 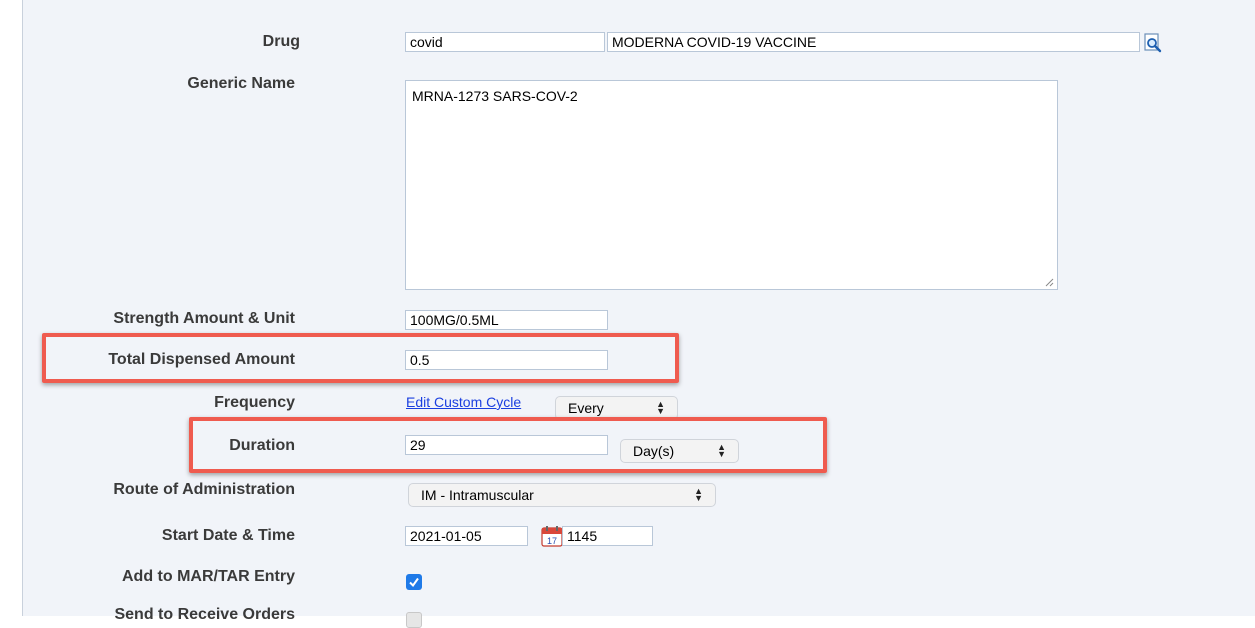 What do you see at coordinates (414, 620) in the screenshot?
I see `receive-orders-checkbox` at bounding box center [414, 620].